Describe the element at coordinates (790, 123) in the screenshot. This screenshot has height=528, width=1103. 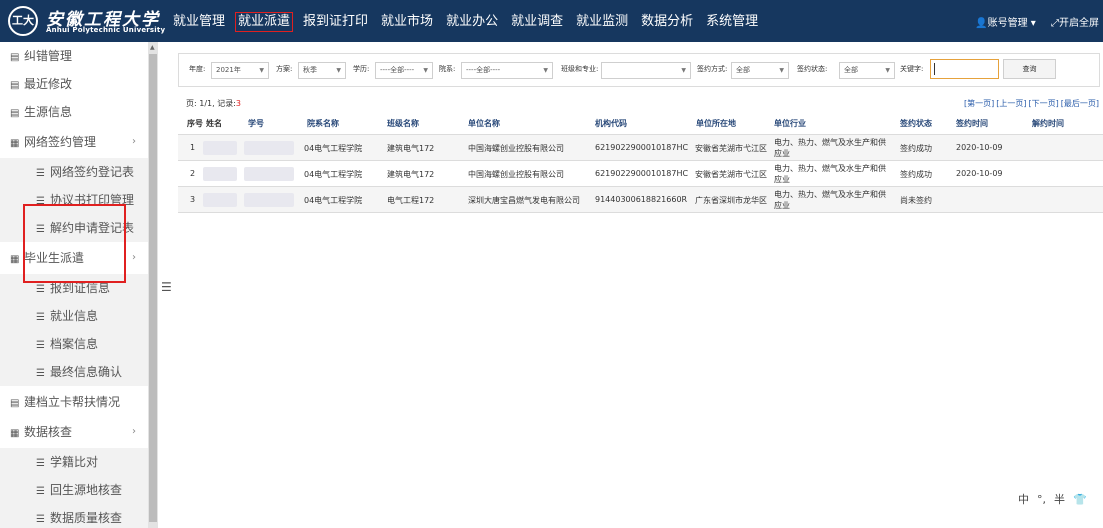
I see `col-industry: 单位行业` at that location.